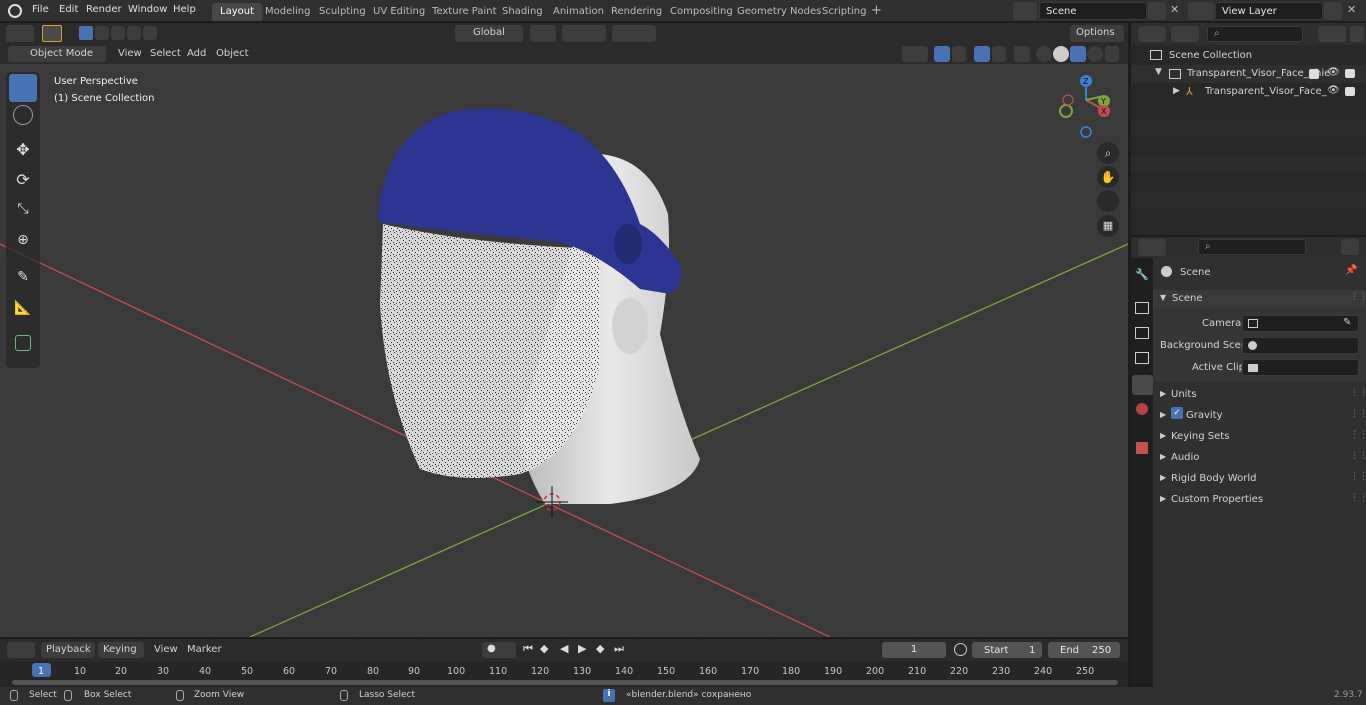 This screenshot has width=1366, height=705. Describe the element at coordinates (543, 33) in the screenshot. I see `pivot-point-icon` at that location.